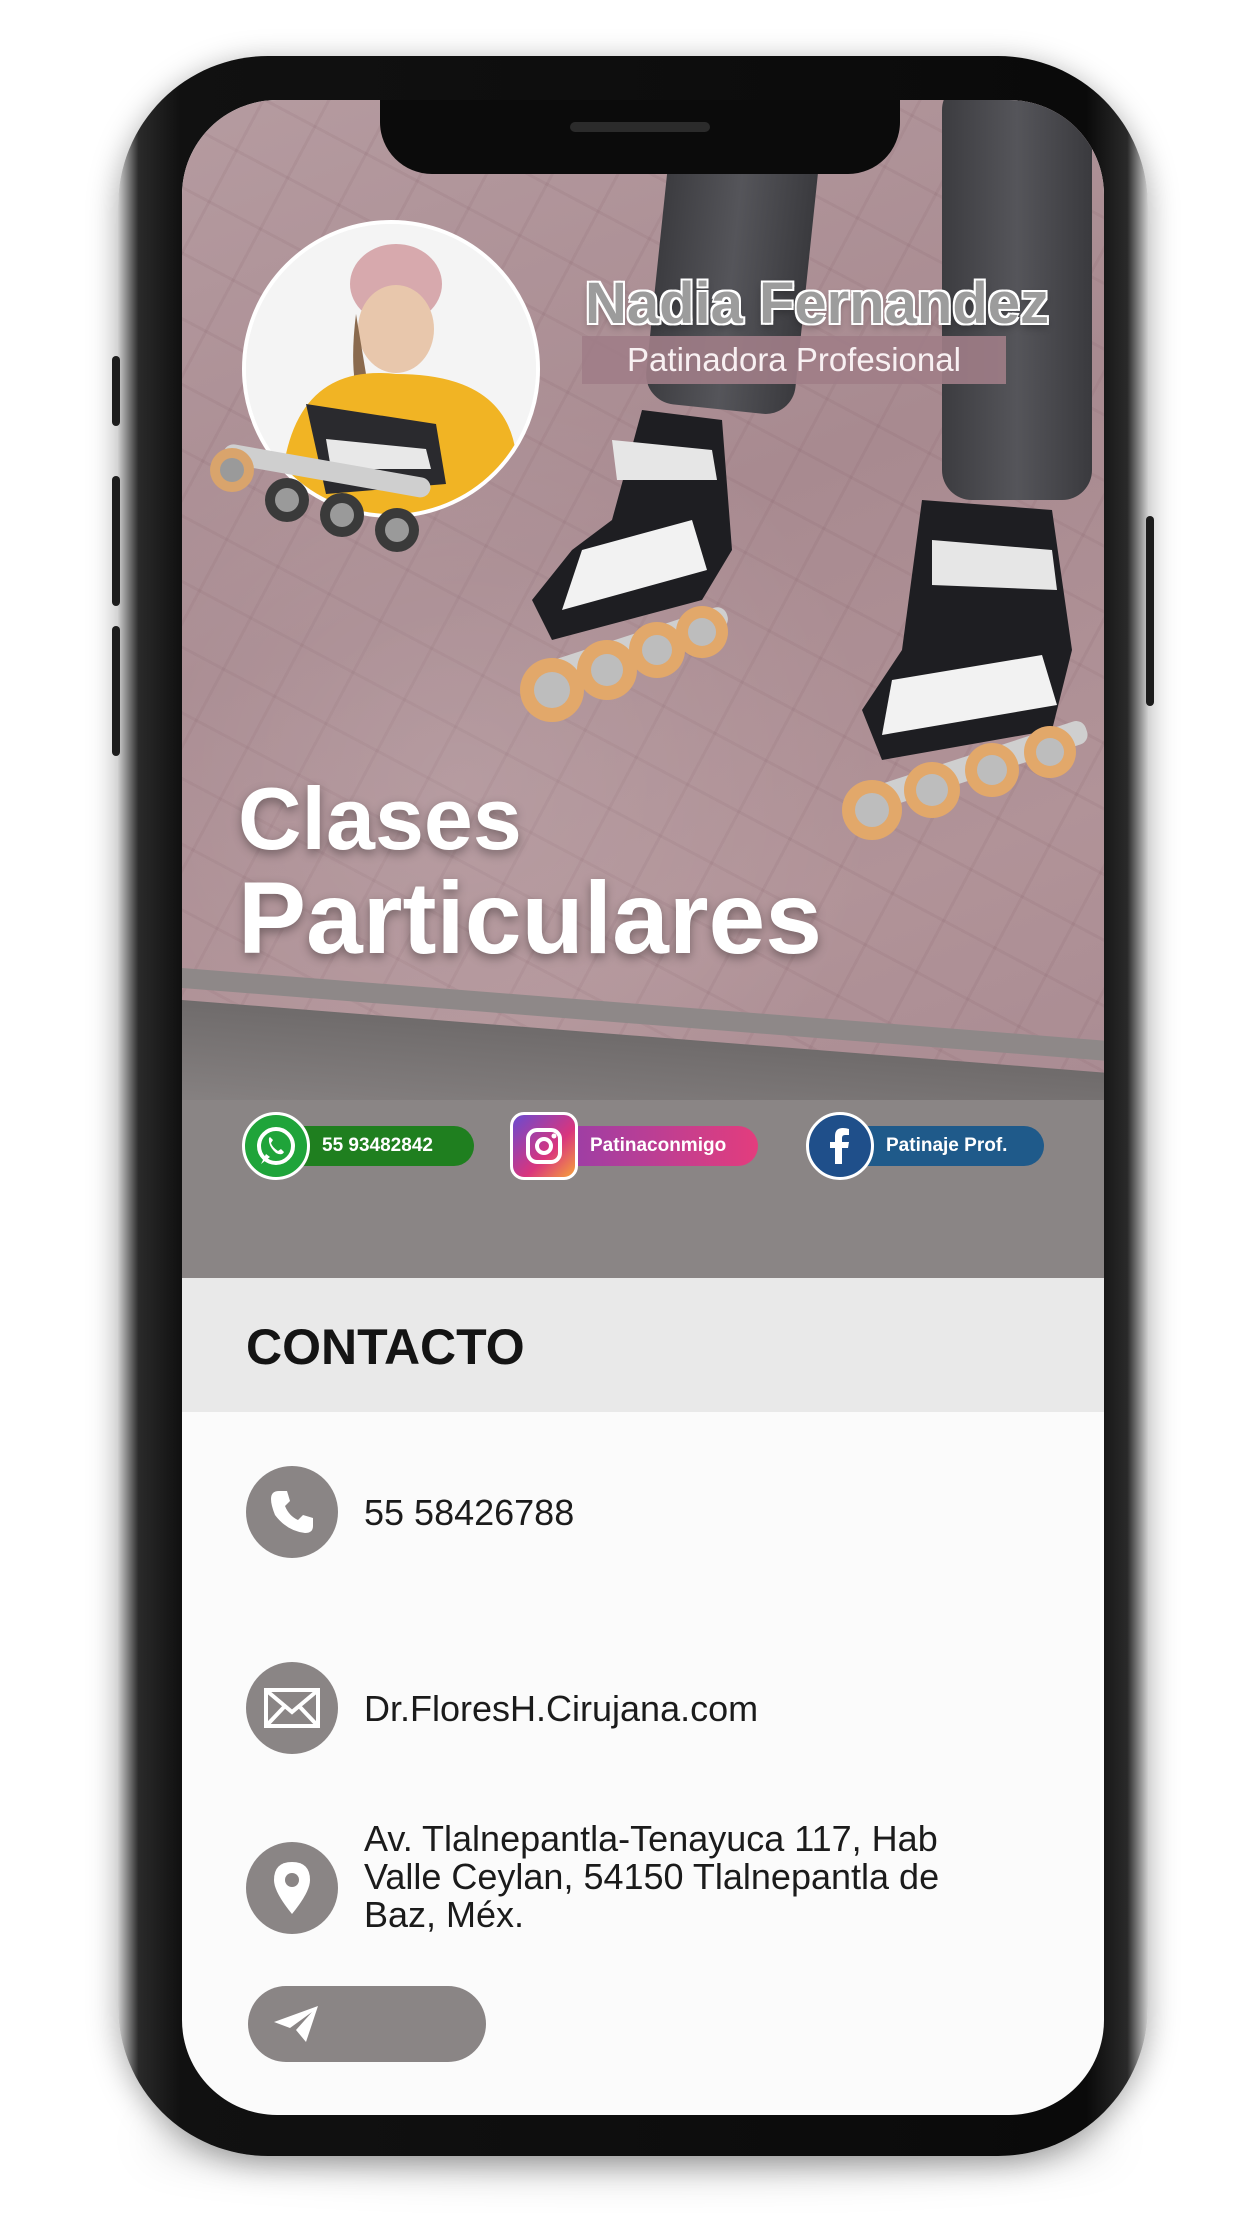 This screenshot has height=2213, width=1260. Describe the element at coordinates (794, 360) in the screenshot. I see `profile-role: Patinadora Profesional` at that location.